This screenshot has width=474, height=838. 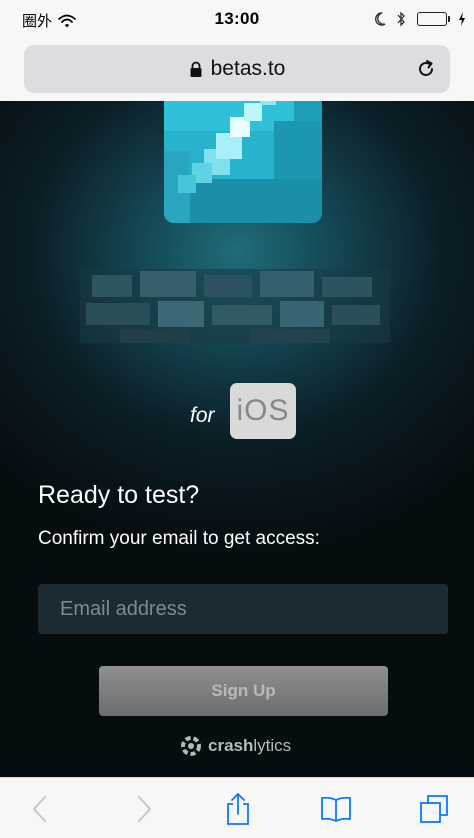 What do you see at coordinates (380, 19) in the screenshot?
I see `moon-icon` at bounding box center [380, 19].